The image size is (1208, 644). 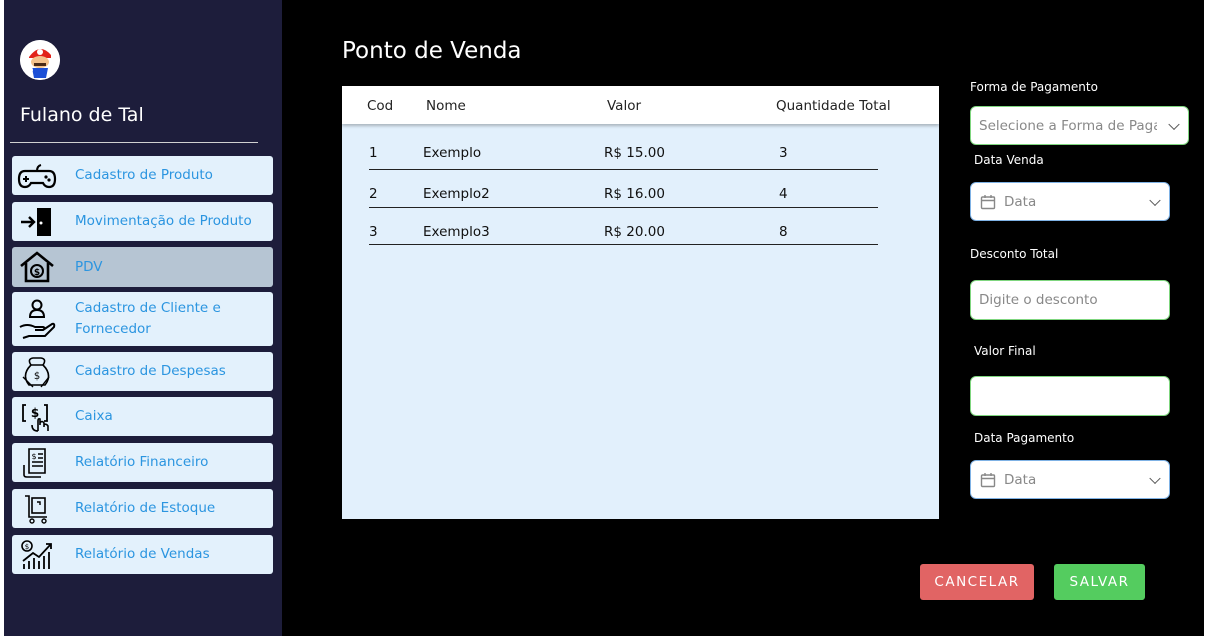 I want to click on table-header: Cod Nome Valor Quantidade Total, so click(x=640, y=105).